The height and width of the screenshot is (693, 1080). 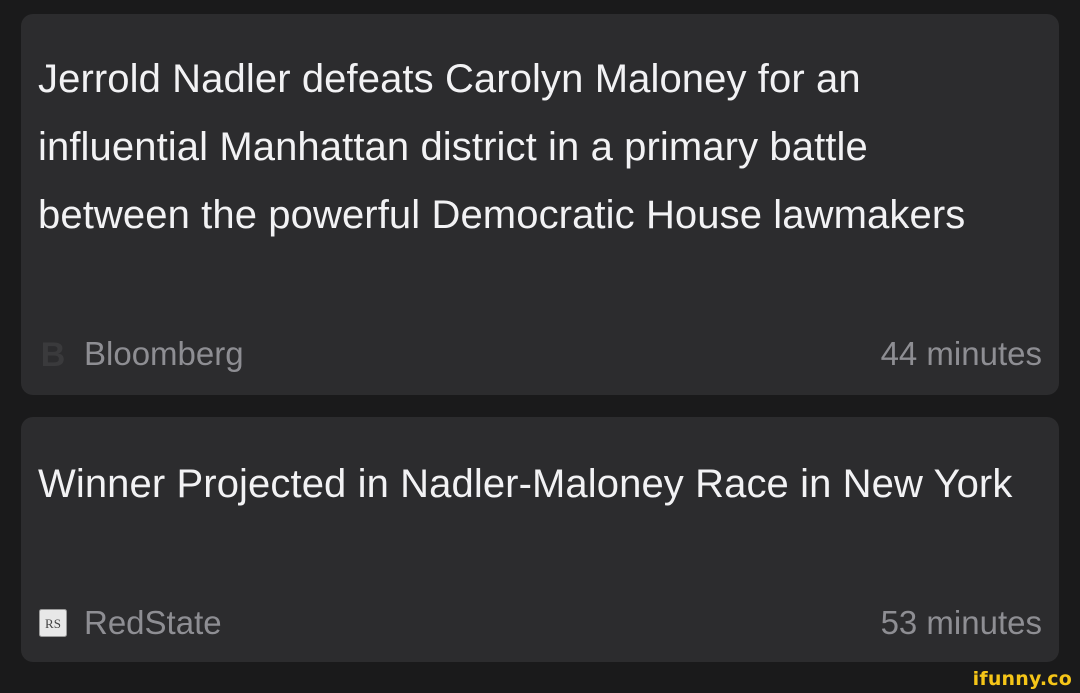 I want to click on svg-text: RS, so click(x=53, y=623).